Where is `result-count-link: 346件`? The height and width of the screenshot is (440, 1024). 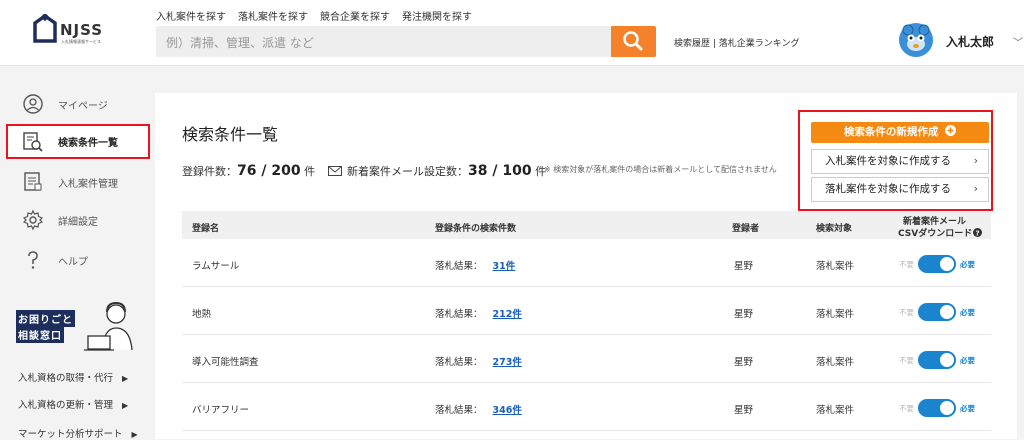
result-count-link: 346件 is located at coordinates (507, 410).